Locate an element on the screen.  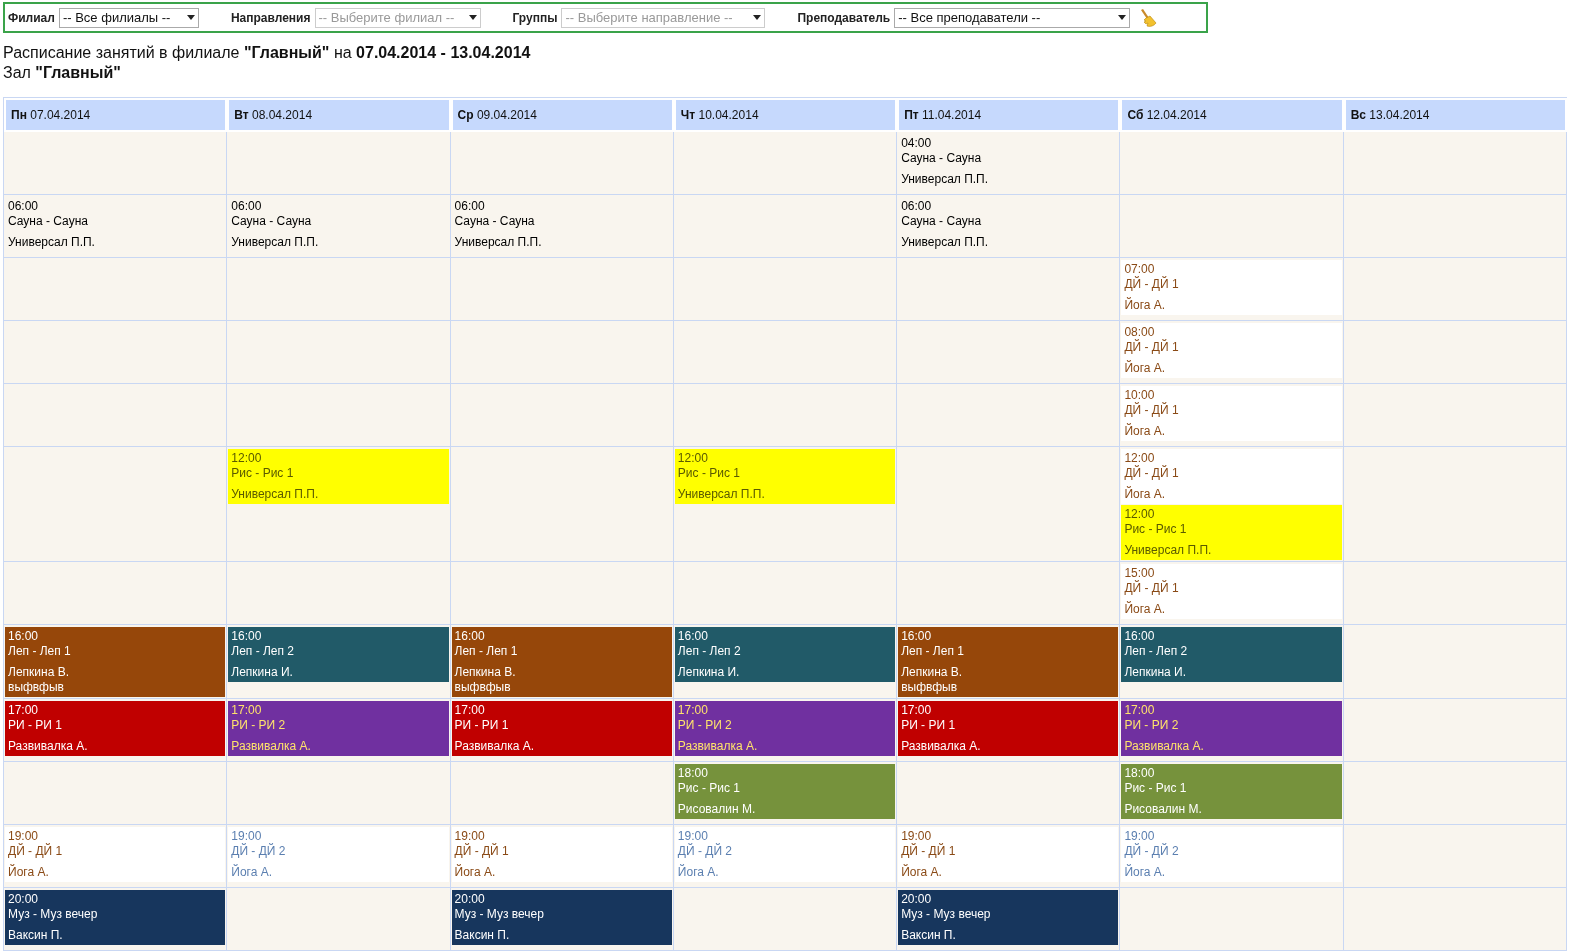
filter-label: Группы is located at coordinates (535, 17).